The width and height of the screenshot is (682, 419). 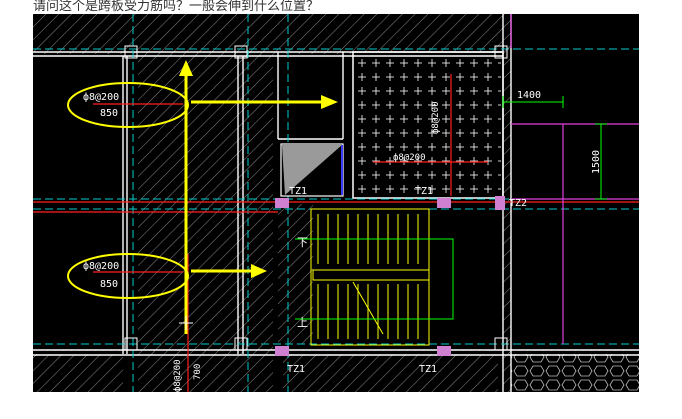 I want to click on rebar-bottom-length: 700, so click(x=198, y=372).